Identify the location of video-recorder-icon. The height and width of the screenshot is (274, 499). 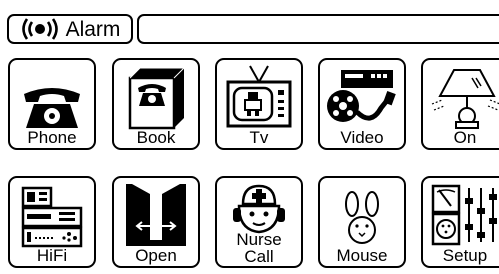
(361, 96).